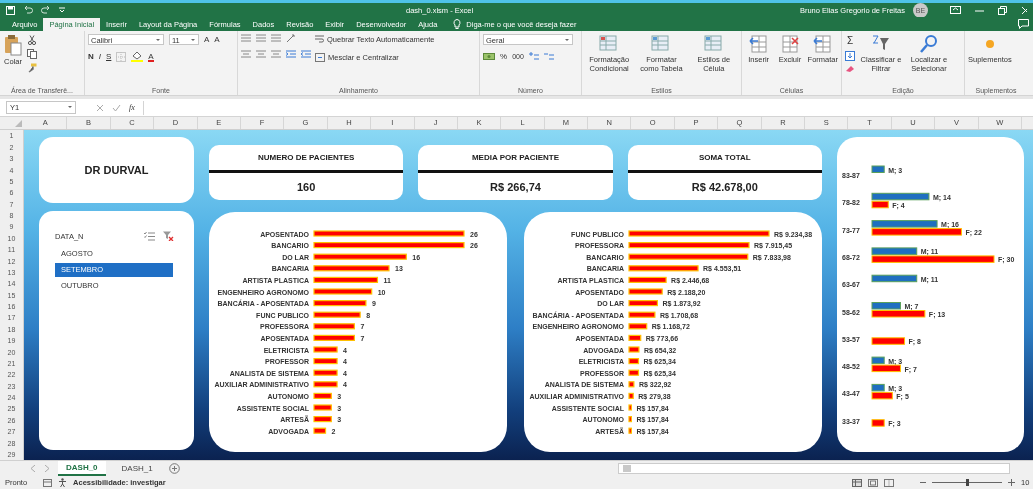 The image size is (1033, 489). I want to click on add-sheet-icon, so click(174, 469).